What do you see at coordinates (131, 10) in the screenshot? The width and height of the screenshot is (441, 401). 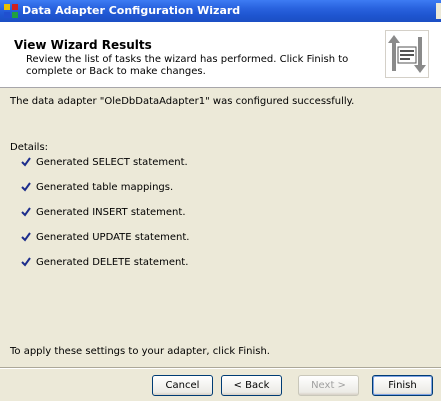 I see `window-title: Data Adapter Configuration Wizard` at bounding box center [131, 10].